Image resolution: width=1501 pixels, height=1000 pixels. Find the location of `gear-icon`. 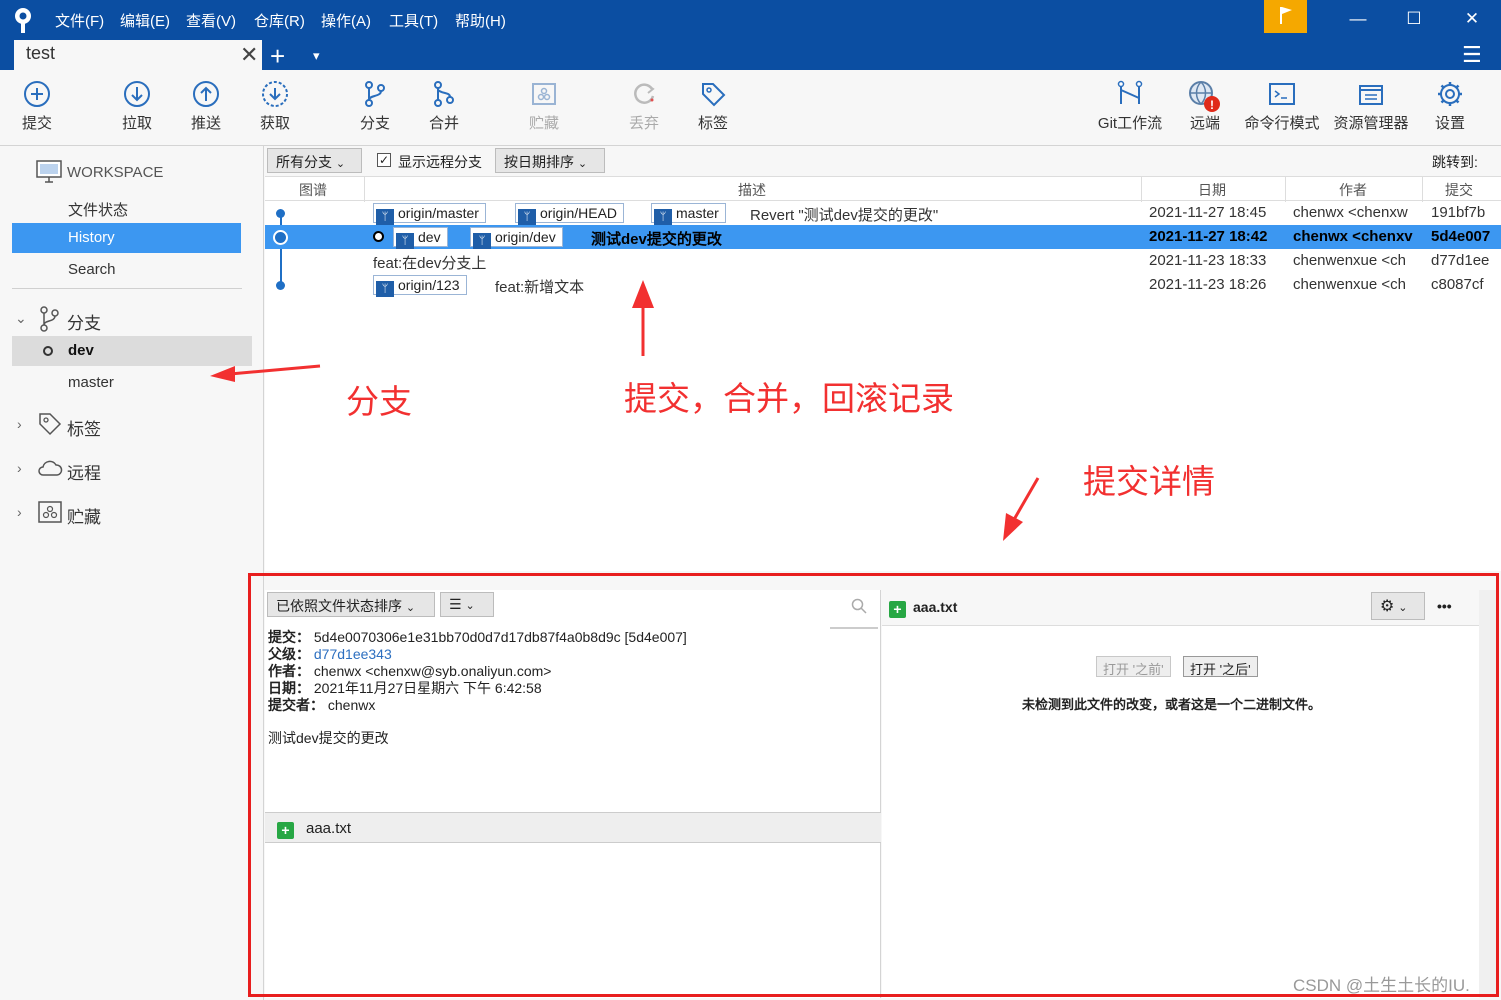

gear-icon is located at coordinates (1450, 94).